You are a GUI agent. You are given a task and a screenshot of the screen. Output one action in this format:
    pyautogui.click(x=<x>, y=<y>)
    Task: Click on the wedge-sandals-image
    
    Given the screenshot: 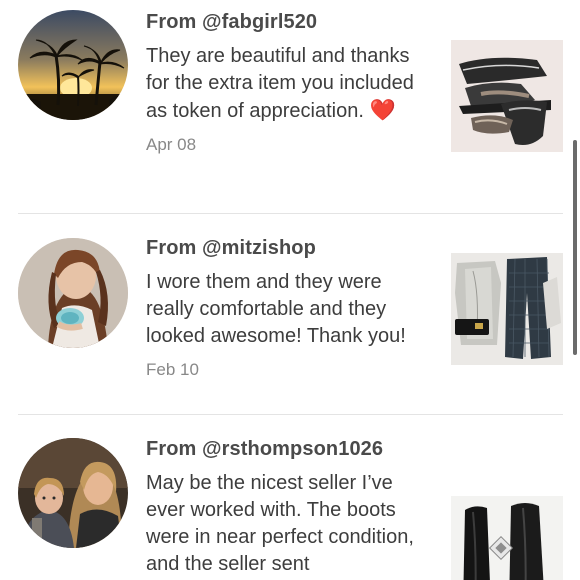 What is the action you would take?
    pyautogui.click(x=507, y=96)
    